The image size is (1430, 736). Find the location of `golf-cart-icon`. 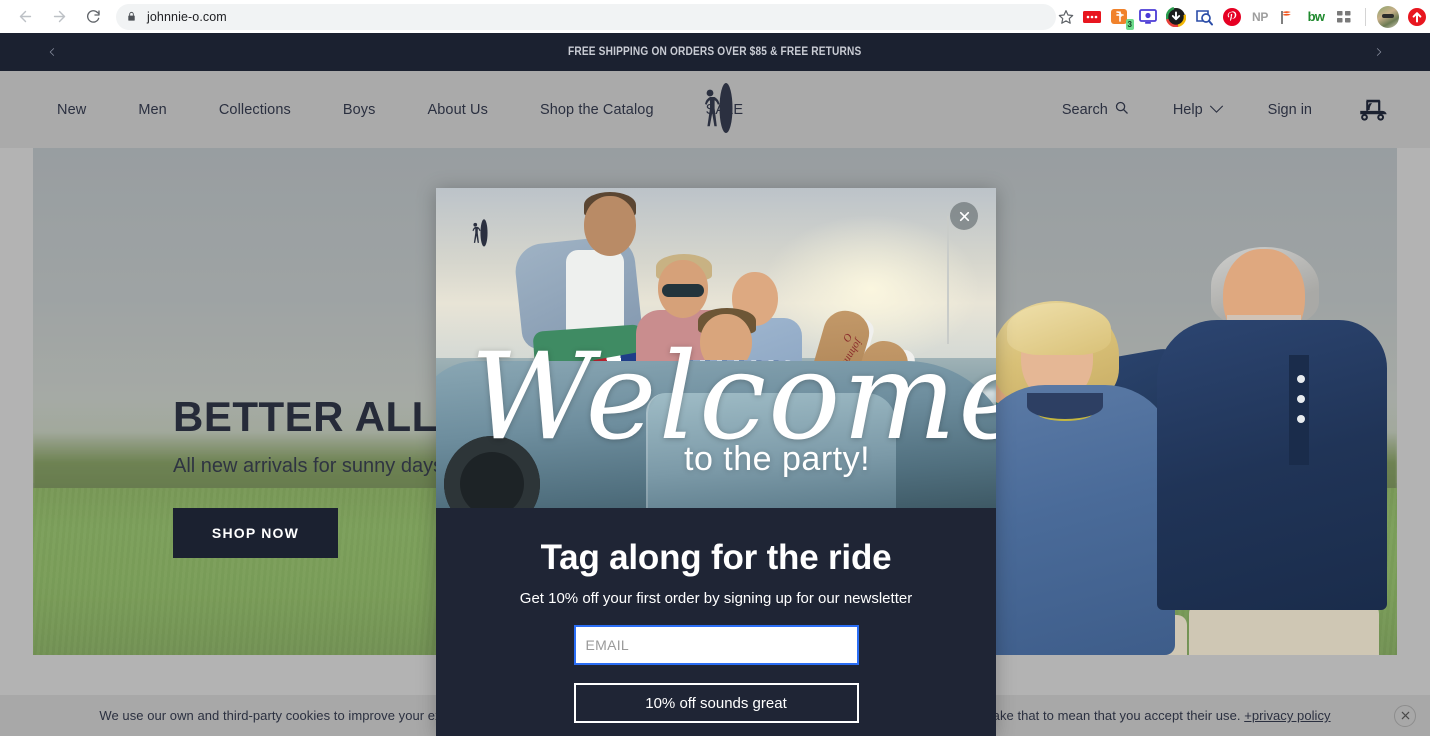

golf-cart-icon is located at coordinates (1362, 110).